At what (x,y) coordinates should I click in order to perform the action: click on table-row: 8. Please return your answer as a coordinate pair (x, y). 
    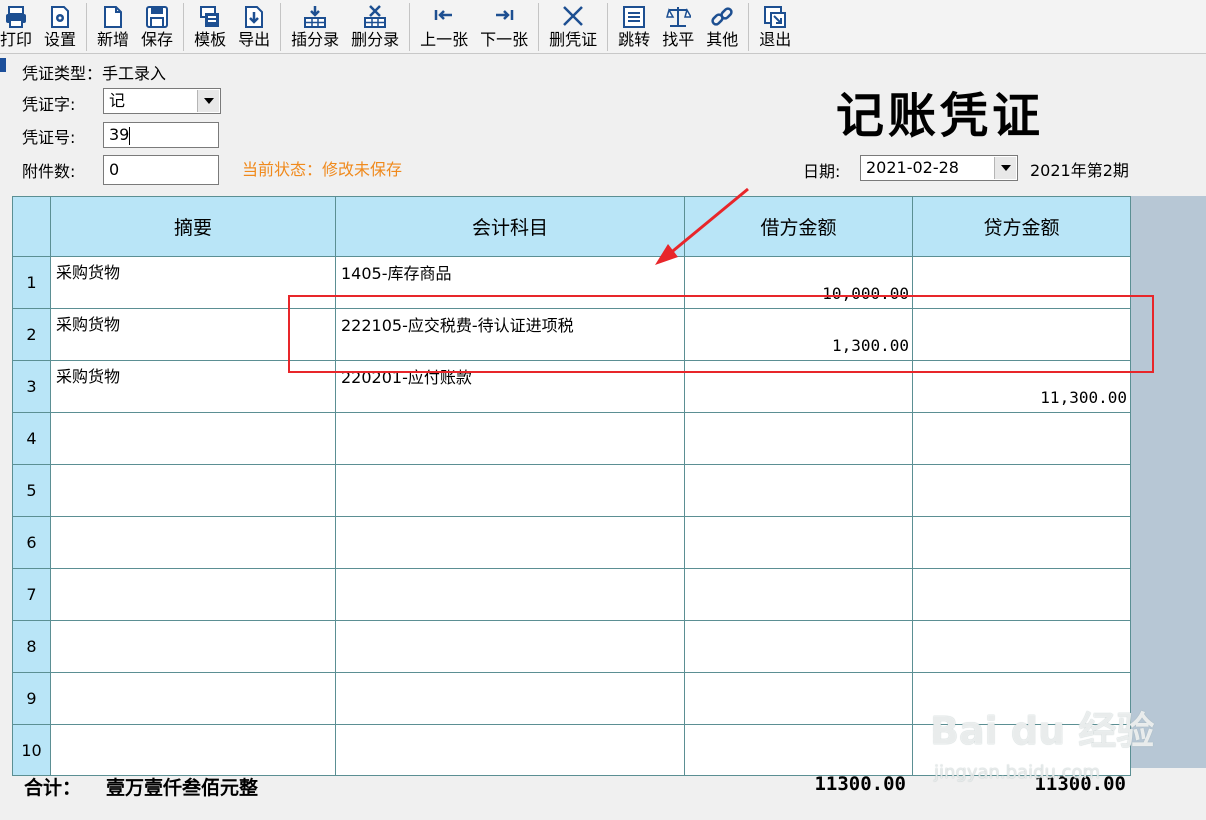
    Looking at the image, I should click on (571, 646).